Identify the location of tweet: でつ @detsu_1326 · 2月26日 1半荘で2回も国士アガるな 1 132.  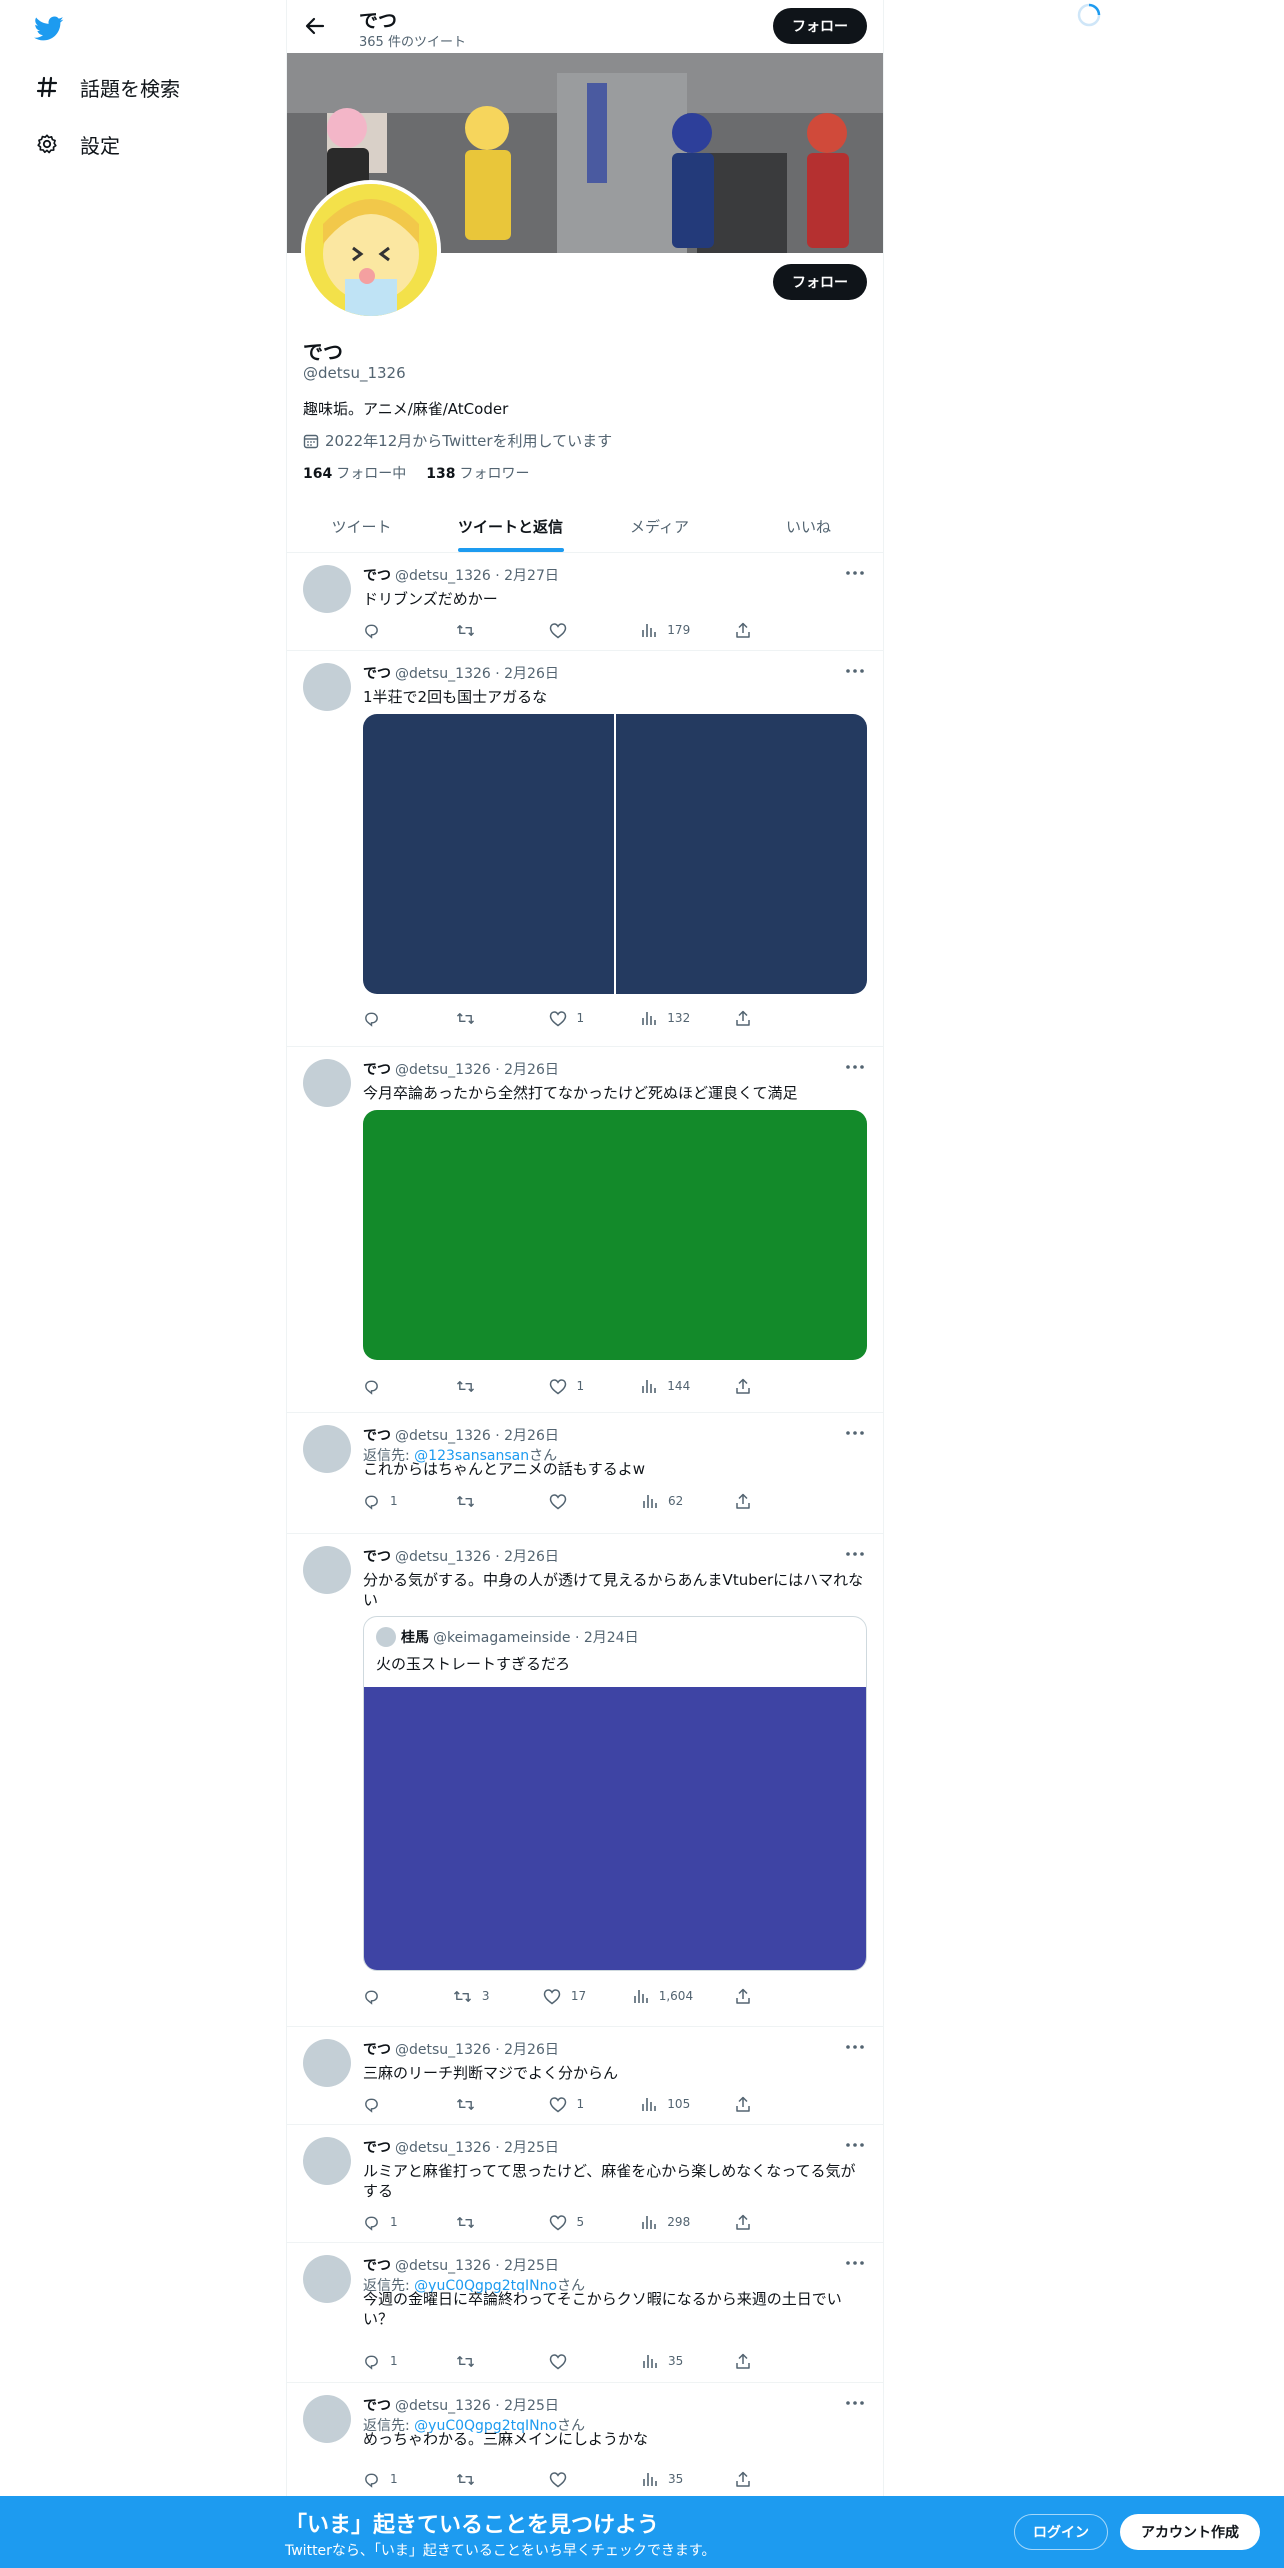
(585, 849).